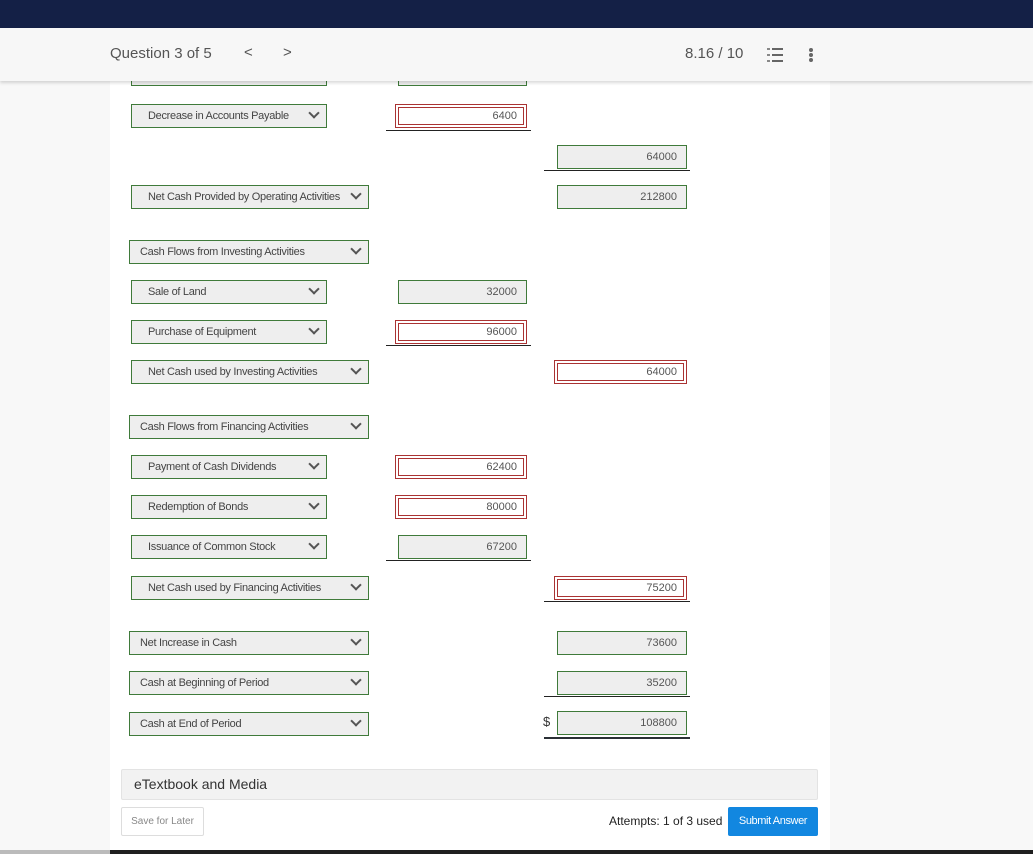 The image size is (1033, 854). What do you see at coordinates (516, 14) in the screenshot?
I see `browser-top-bar` at bounding box center [516, 14].